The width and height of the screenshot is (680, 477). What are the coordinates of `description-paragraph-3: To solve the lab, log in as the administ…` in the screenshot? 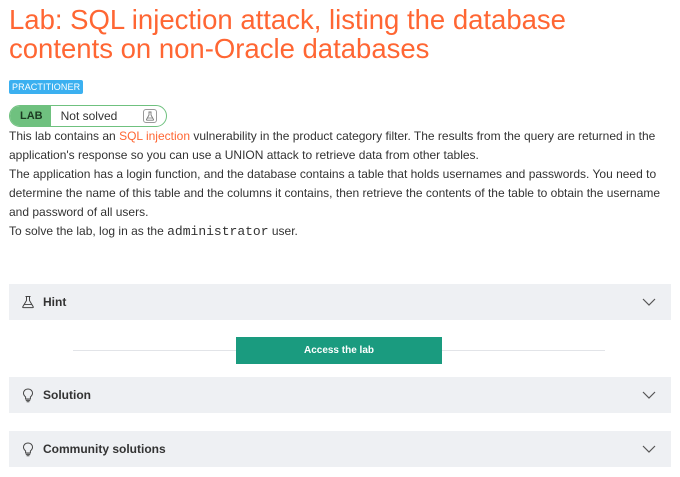 It's located at (340, 231).